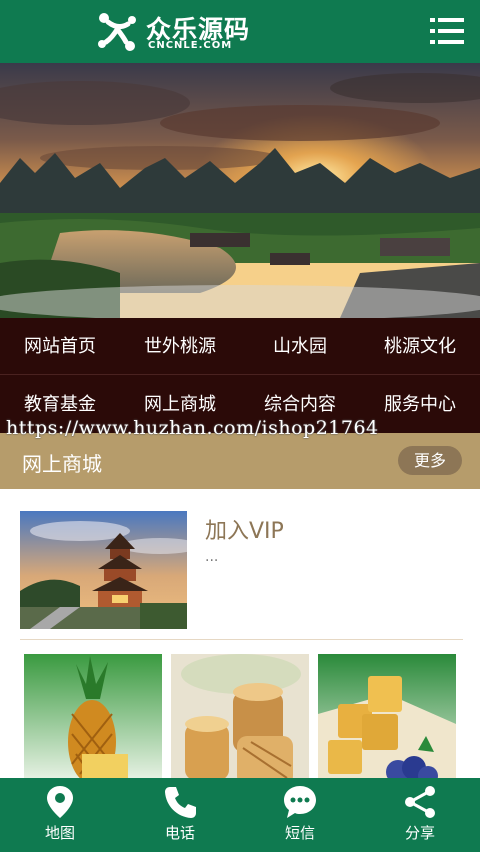 This screenshot has height=852, width=480. What do you see at coordinates (180, 802) in the screenshot?
I see `phone-icon` at bounding box center [180, 802].